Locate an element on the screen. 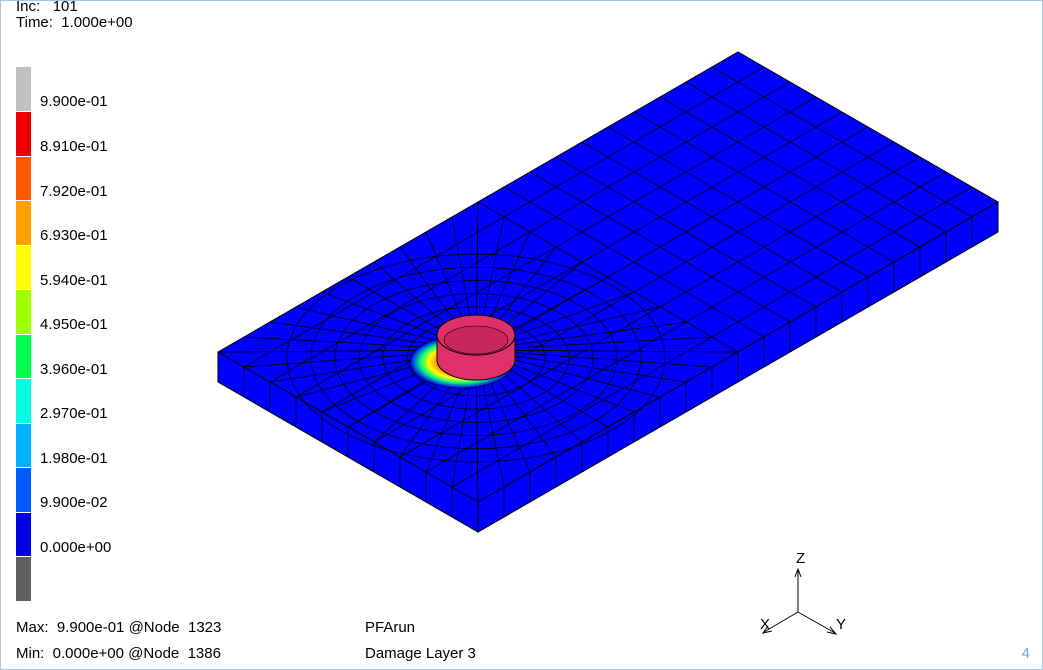 The height and width of the screenshot is (670, 1043). pin-cylinder is located at coordinates (476, 347).